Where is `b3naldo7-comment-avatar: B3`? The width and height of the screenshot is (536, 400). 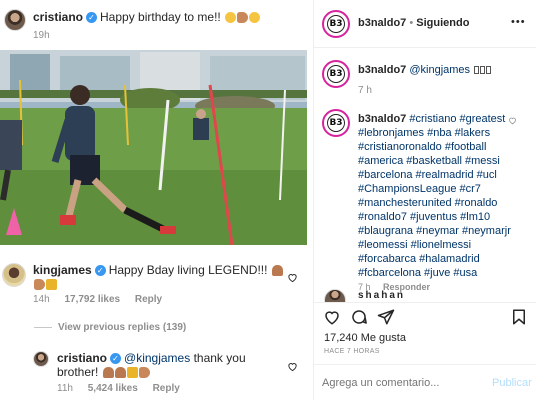 b3naldo7-comment-avatar: B3 is located at coordinates (336, 74).